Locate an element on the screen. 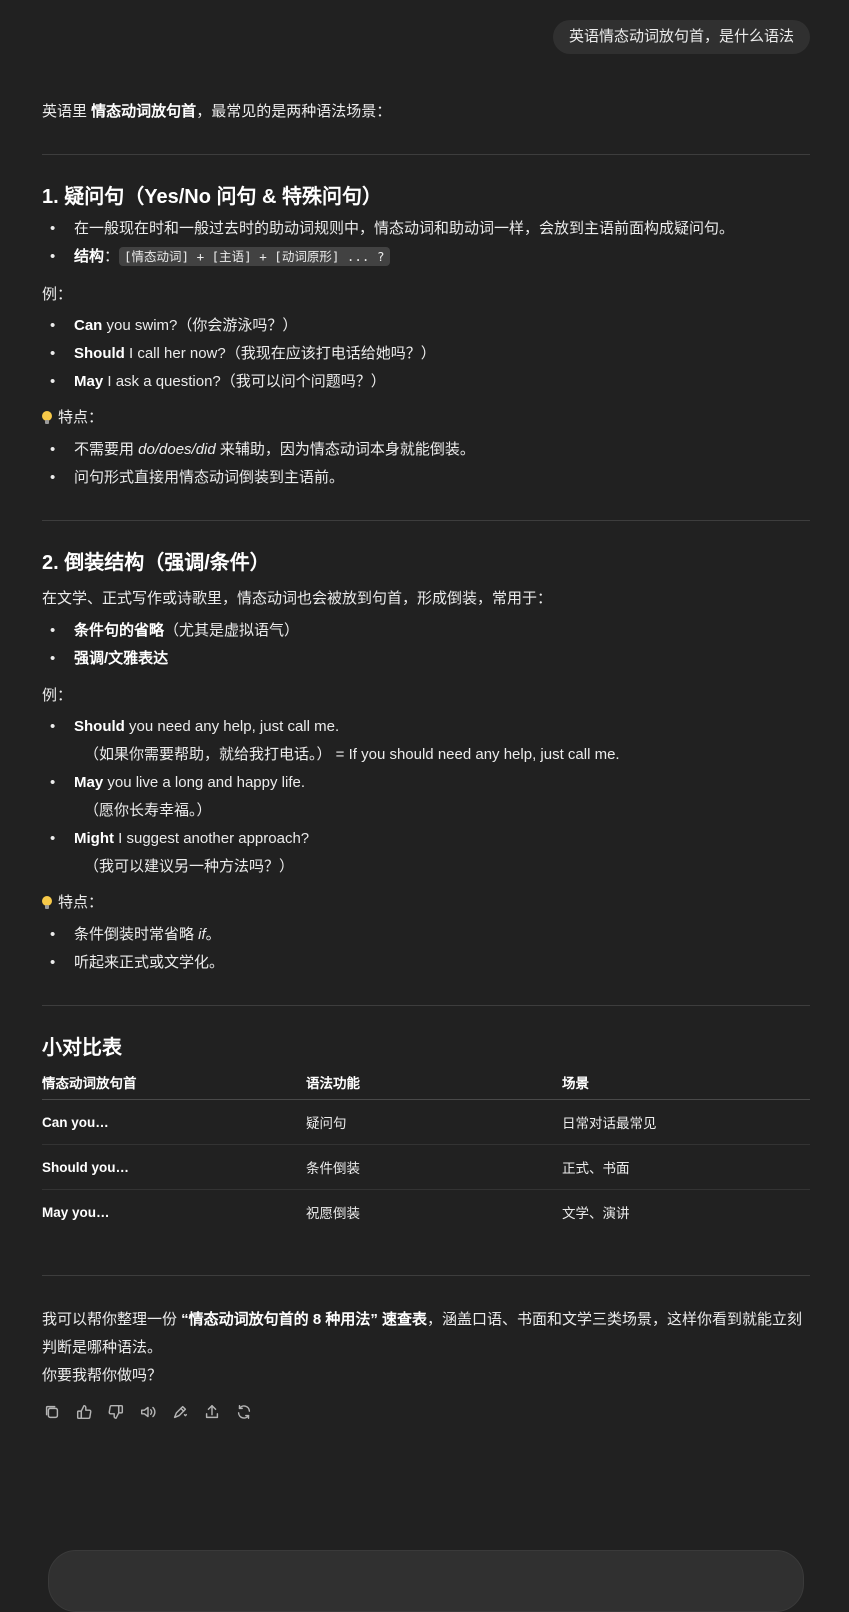 The image size is (849, 1612). intro-paragraph: 英语里 情态动词放句首，最常见的是两种语法场景： is located at coordinates (217, 111).